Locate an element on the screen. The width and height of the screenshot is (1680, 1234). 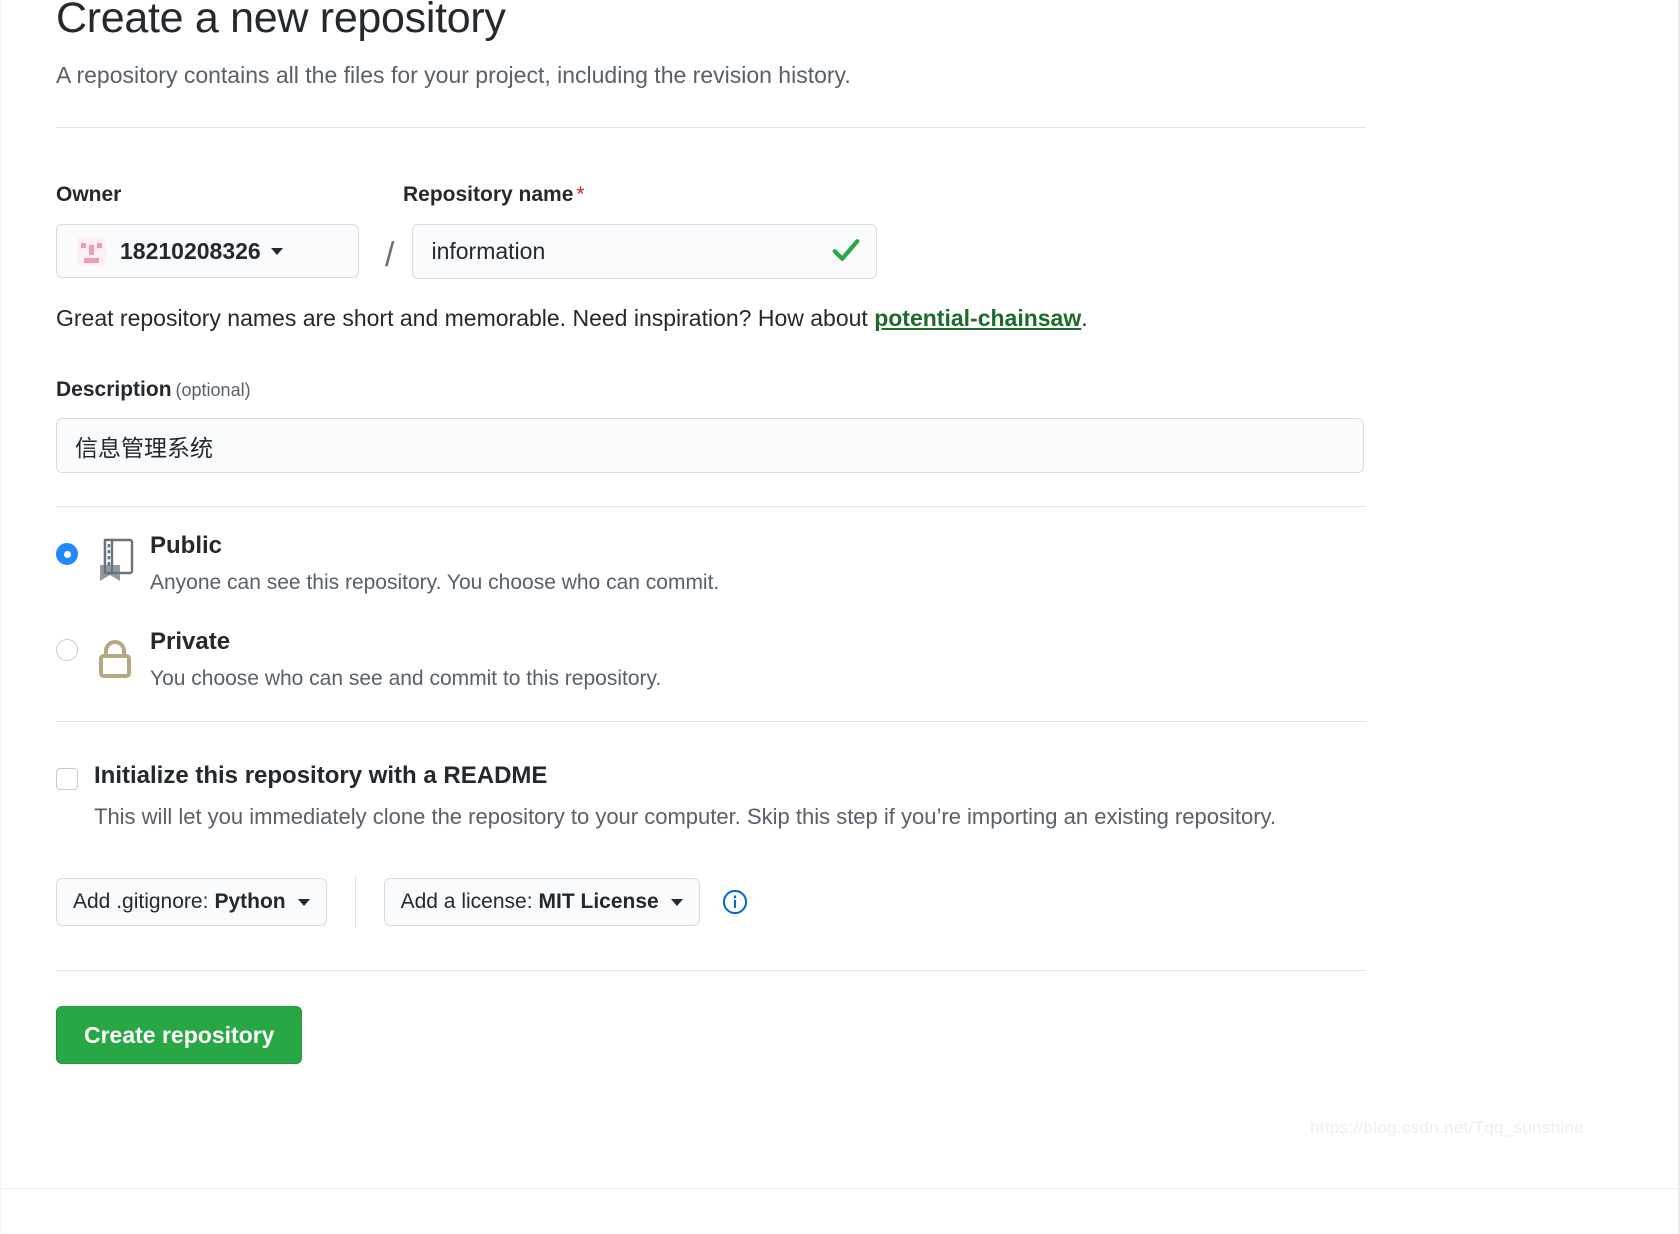
page-title: Create a new repository is located at coordinates (281, 21).